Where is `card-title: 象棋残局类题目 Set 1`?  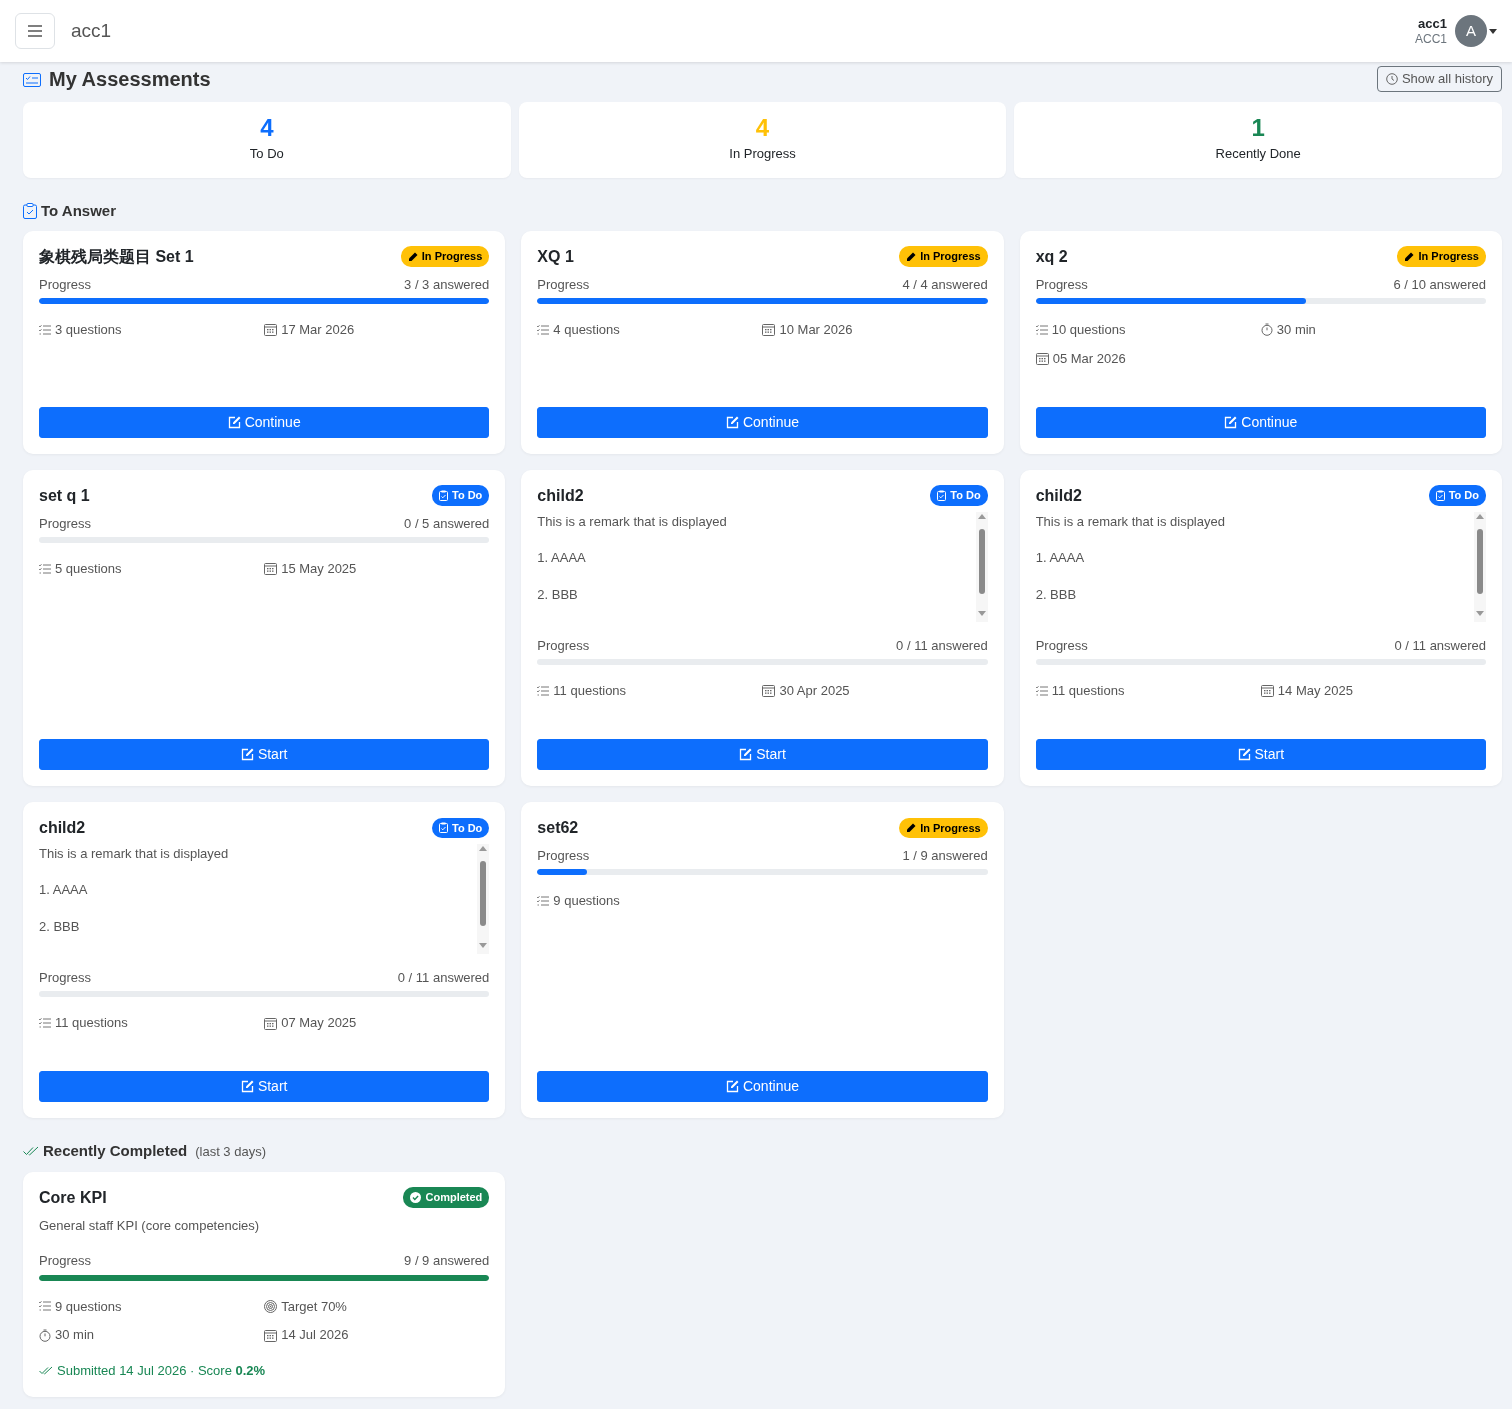
card-title: 象棋残局类题目 Set 1 is located at coordinates (116, 256).